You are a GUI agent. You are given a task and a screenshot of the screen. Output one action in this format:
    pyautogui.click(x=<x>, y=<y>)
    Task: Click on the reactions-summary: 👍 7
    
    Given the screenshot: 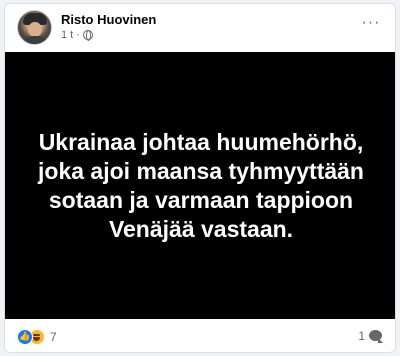 What is the action you would take?
    pyautogui.click(x=37, y=337)
    